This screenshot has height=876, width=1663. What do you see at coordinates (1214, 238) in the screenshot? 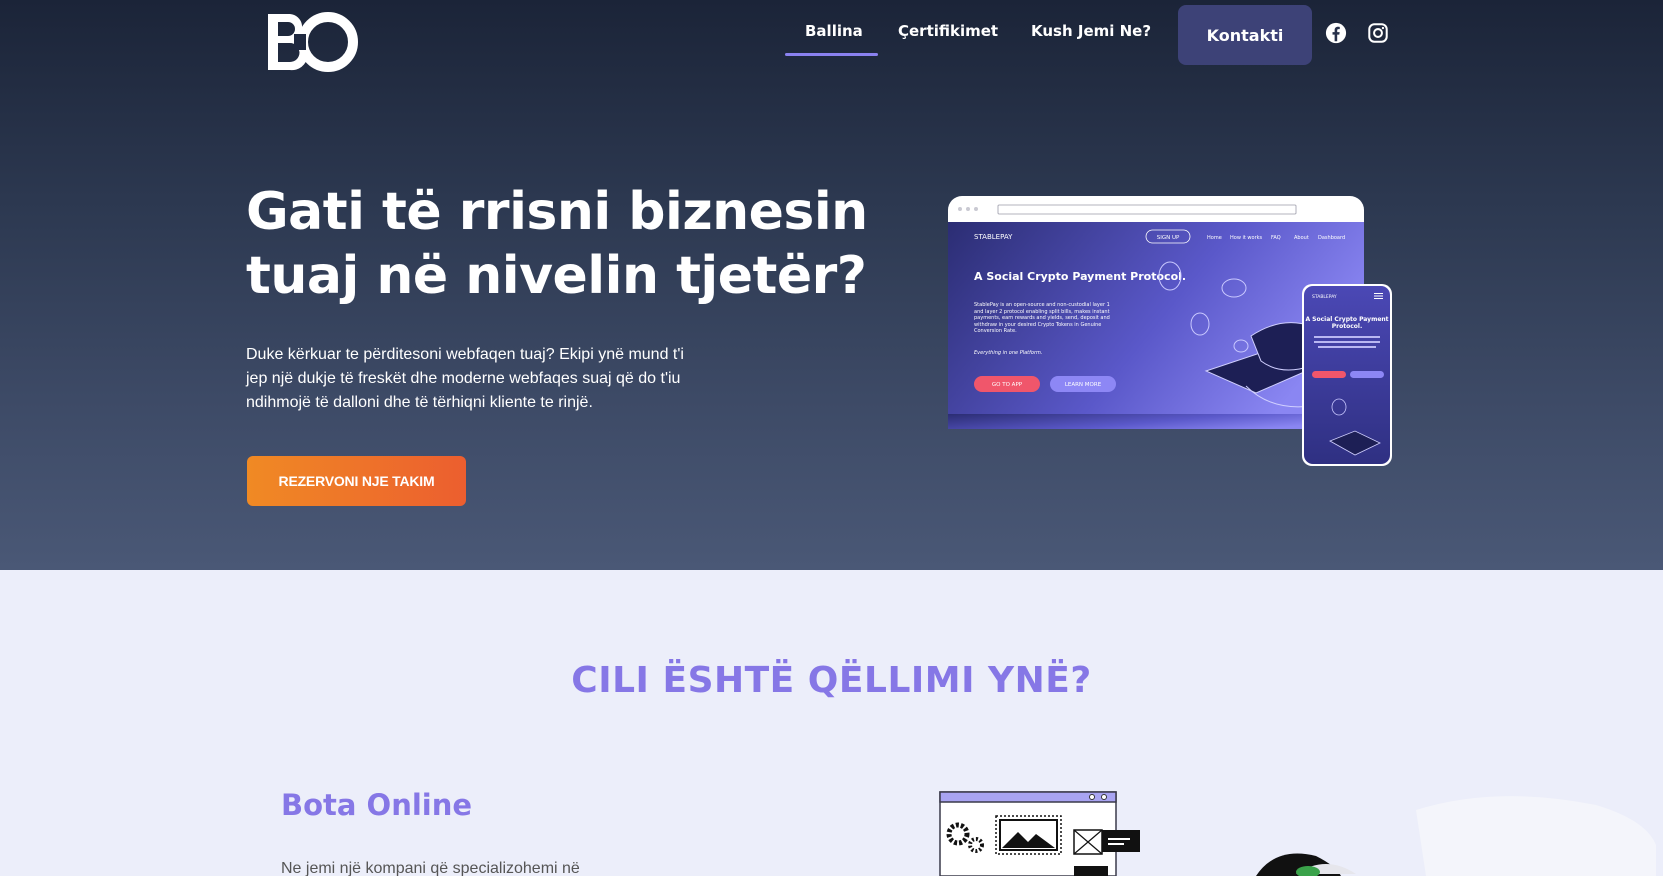
I see `mockup-menu-home: Home` at bounding box center [1214, 238].